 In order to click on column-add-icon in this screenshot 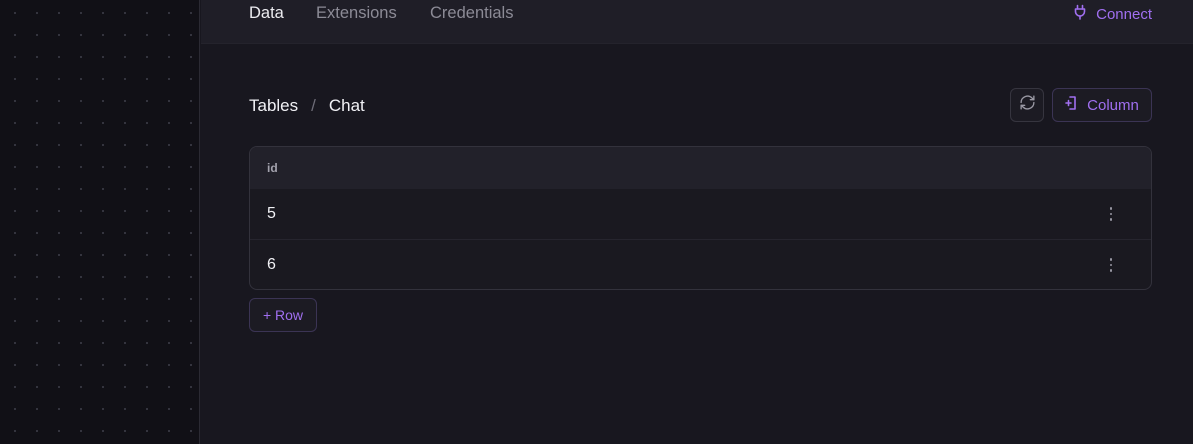, I will do `click(1071, 105)`.